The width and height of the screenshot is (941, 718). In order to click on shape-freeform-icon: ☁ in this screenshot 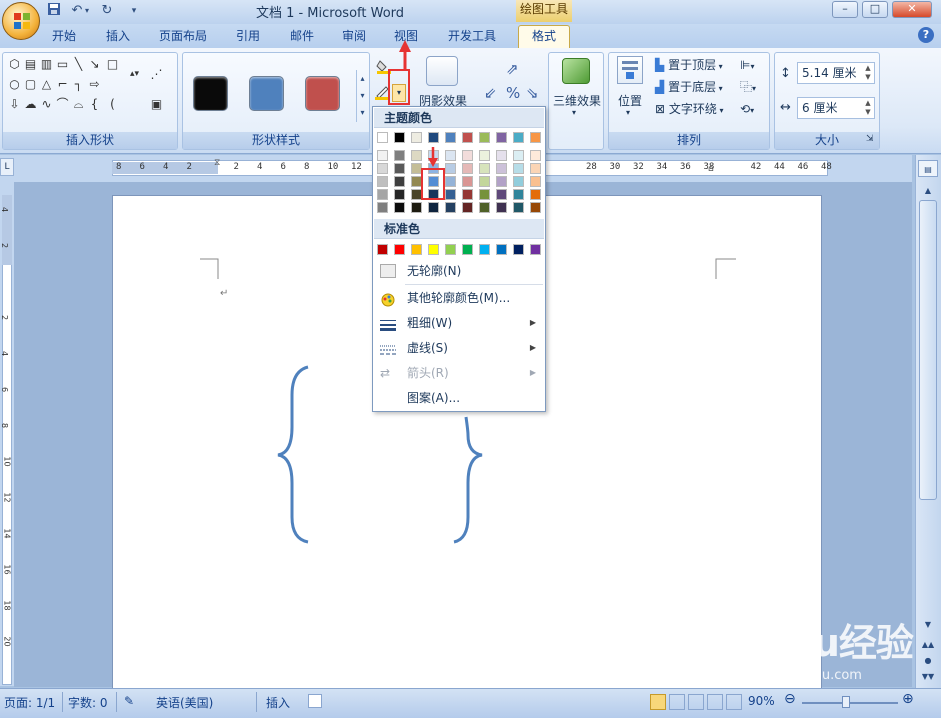, I will do `click(30, 104)`.